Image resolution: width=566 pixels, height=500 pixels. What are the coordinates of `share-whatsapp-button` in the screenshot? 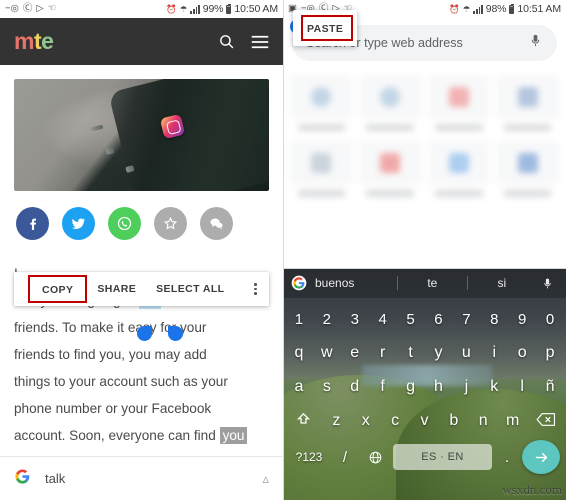 It's located at (124, 223).